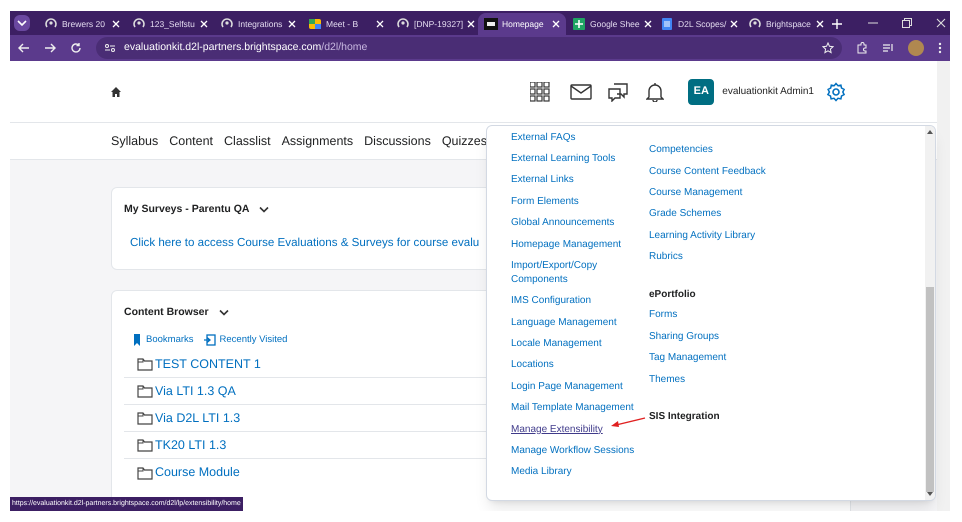 The height and width of the screenshot is (522, 962). What do you see at coordinates (707, 379) in the screenshot?
I see `menu-link: Themes` at bounding box center [707, 379].